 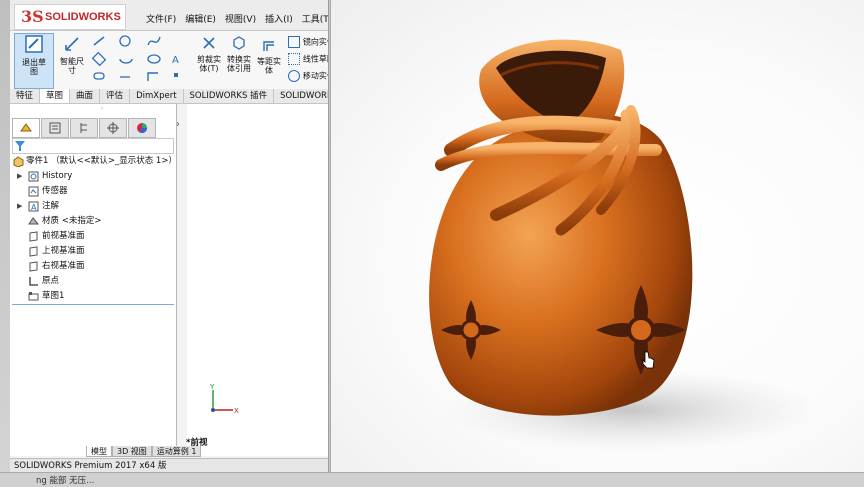 What do you see at coordinates (93, 146) in the screenshot?
I see `feature-filter` at bounding box center [93, 146].